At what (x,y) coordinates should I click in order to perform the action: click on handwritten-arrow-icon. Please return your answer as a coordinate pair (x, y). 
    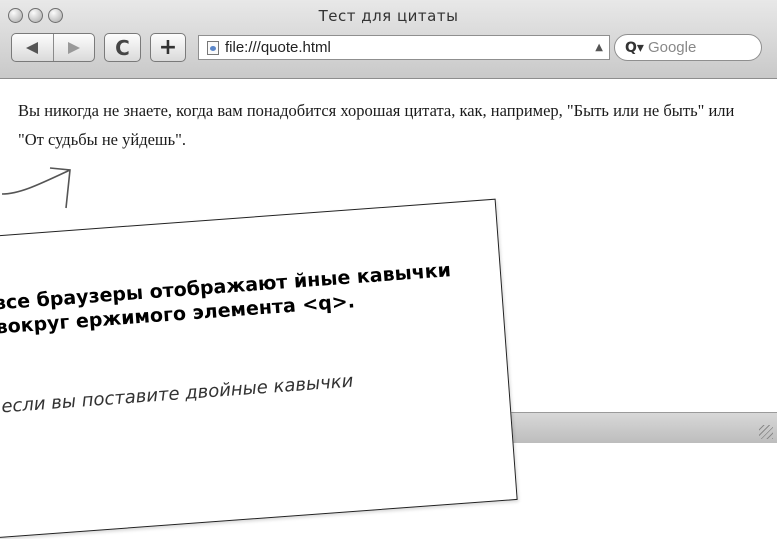
    Looking at the image, I should click on (36, 188).